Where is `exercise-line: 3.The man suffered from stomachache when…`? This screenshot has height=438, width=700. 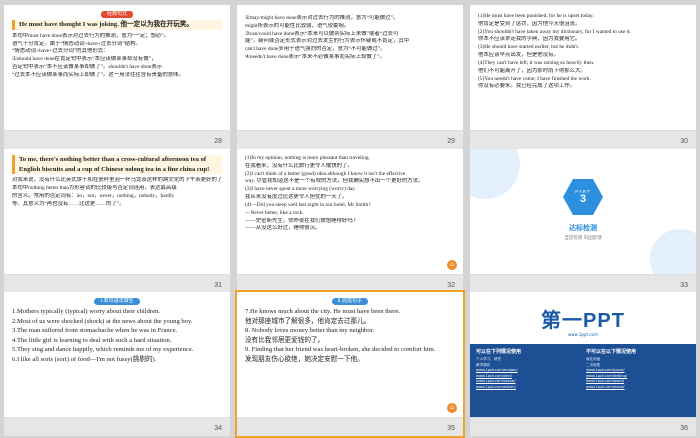 exercise-line: 3.The man suffered from stomachache when… is located at coordinates (95, 331).